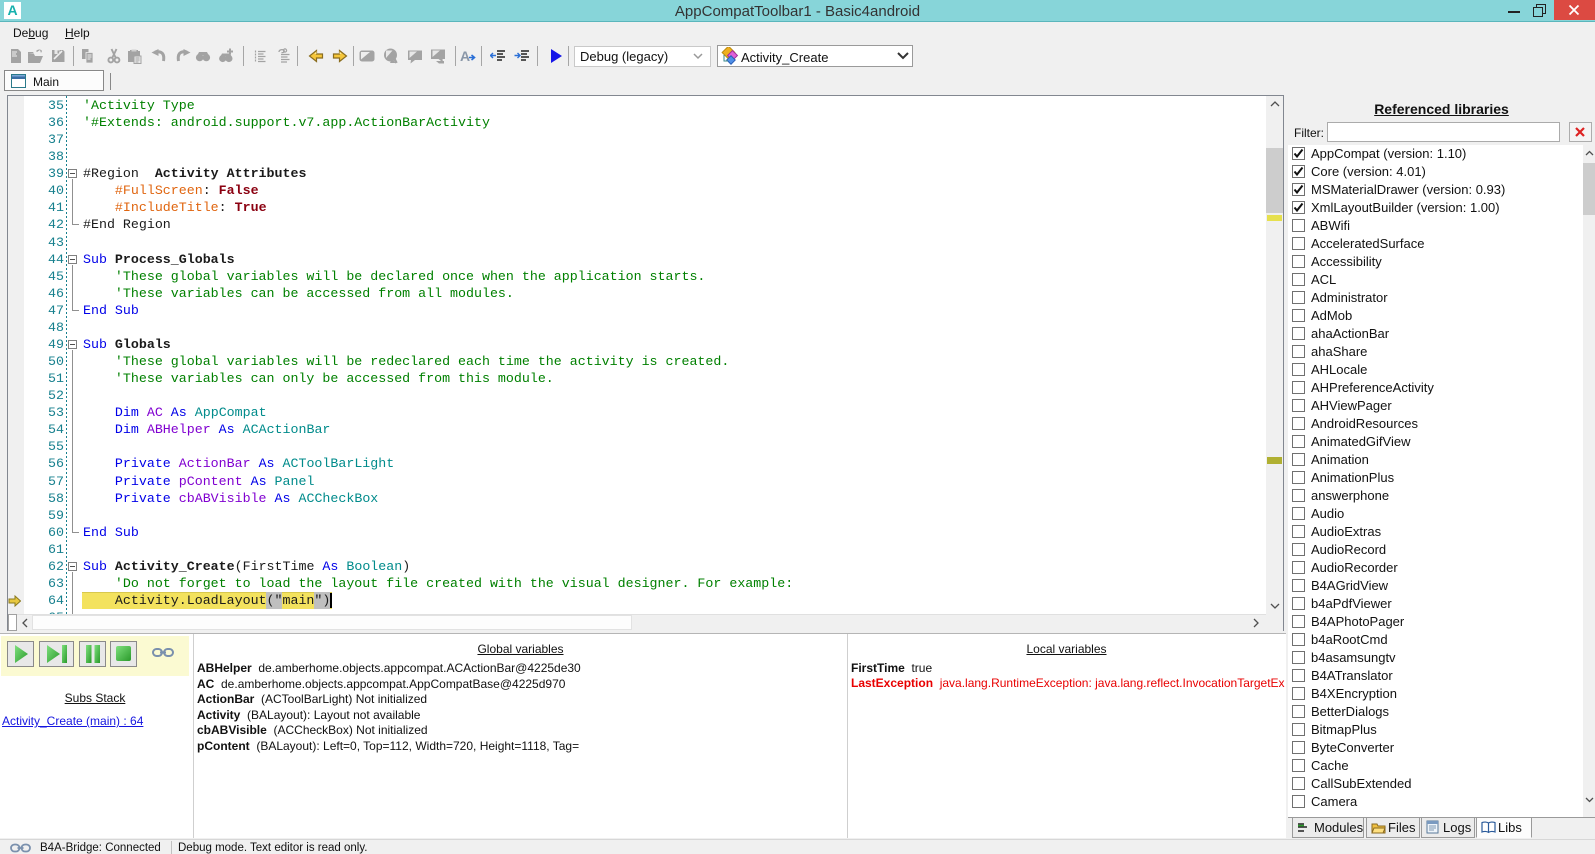  Describe the element at coordinates (465, 56) in the screenshot. I see `svg-text: A` at that location.